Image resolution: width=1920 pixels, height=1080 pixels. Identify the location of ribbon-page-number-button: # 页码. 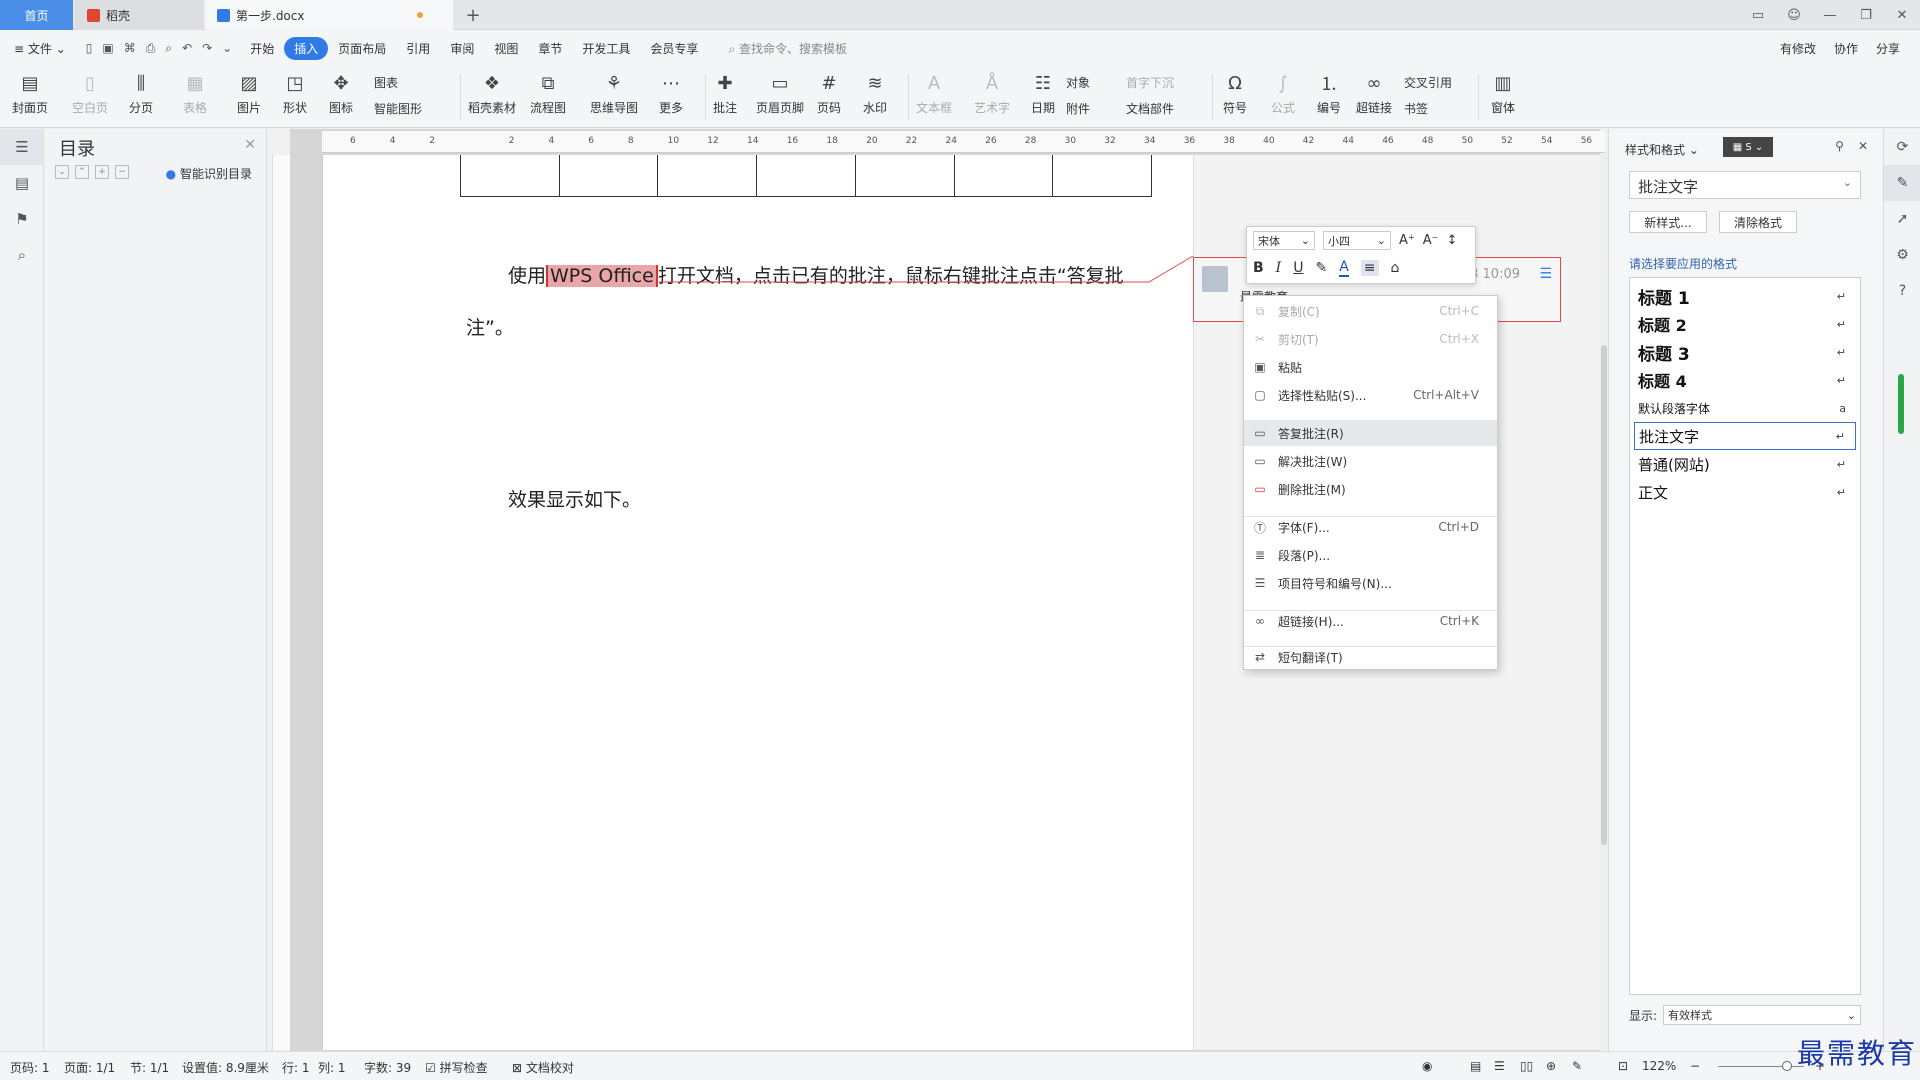
(829, 93).